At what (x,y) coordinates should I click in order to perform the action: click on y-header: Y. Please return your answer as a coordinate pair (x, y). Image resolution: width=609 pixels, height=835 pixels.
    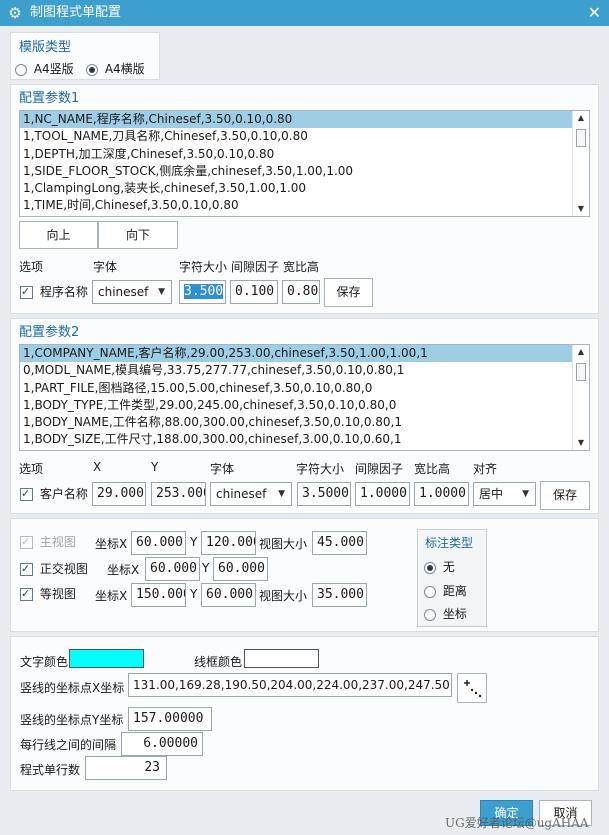
    Looking at the image, I should click on (155, 467).